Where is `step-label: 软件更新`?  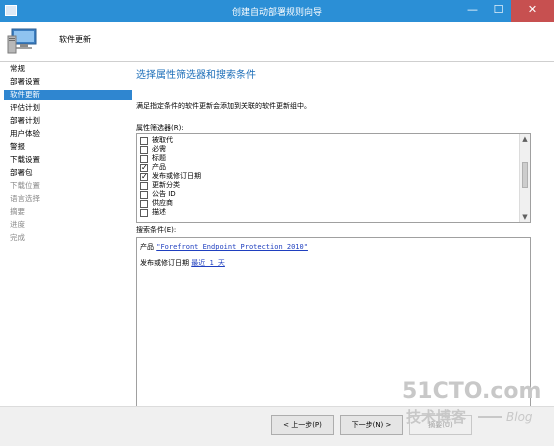
step-label: 软件更新 is located at coordinates (25, 94).